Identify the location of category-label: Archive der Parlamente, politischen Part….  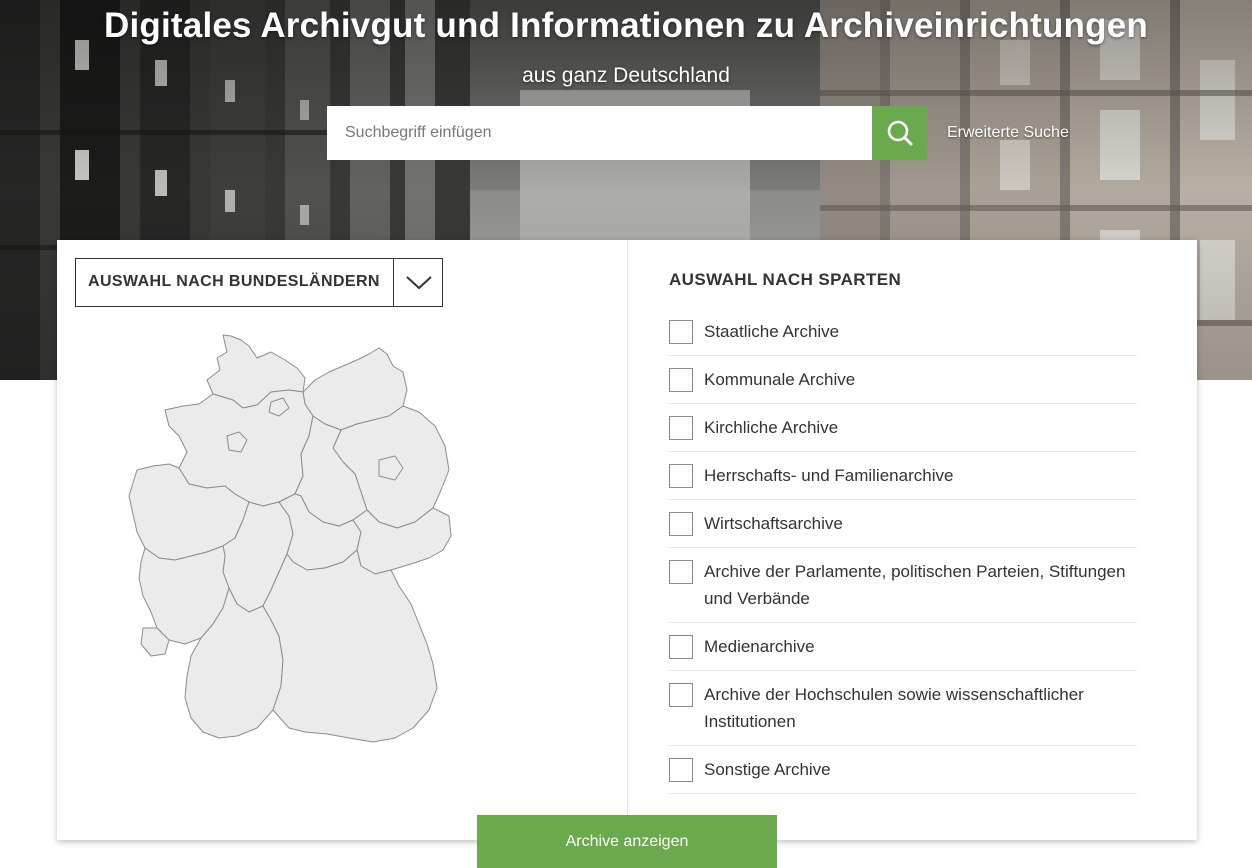
(915, 585).